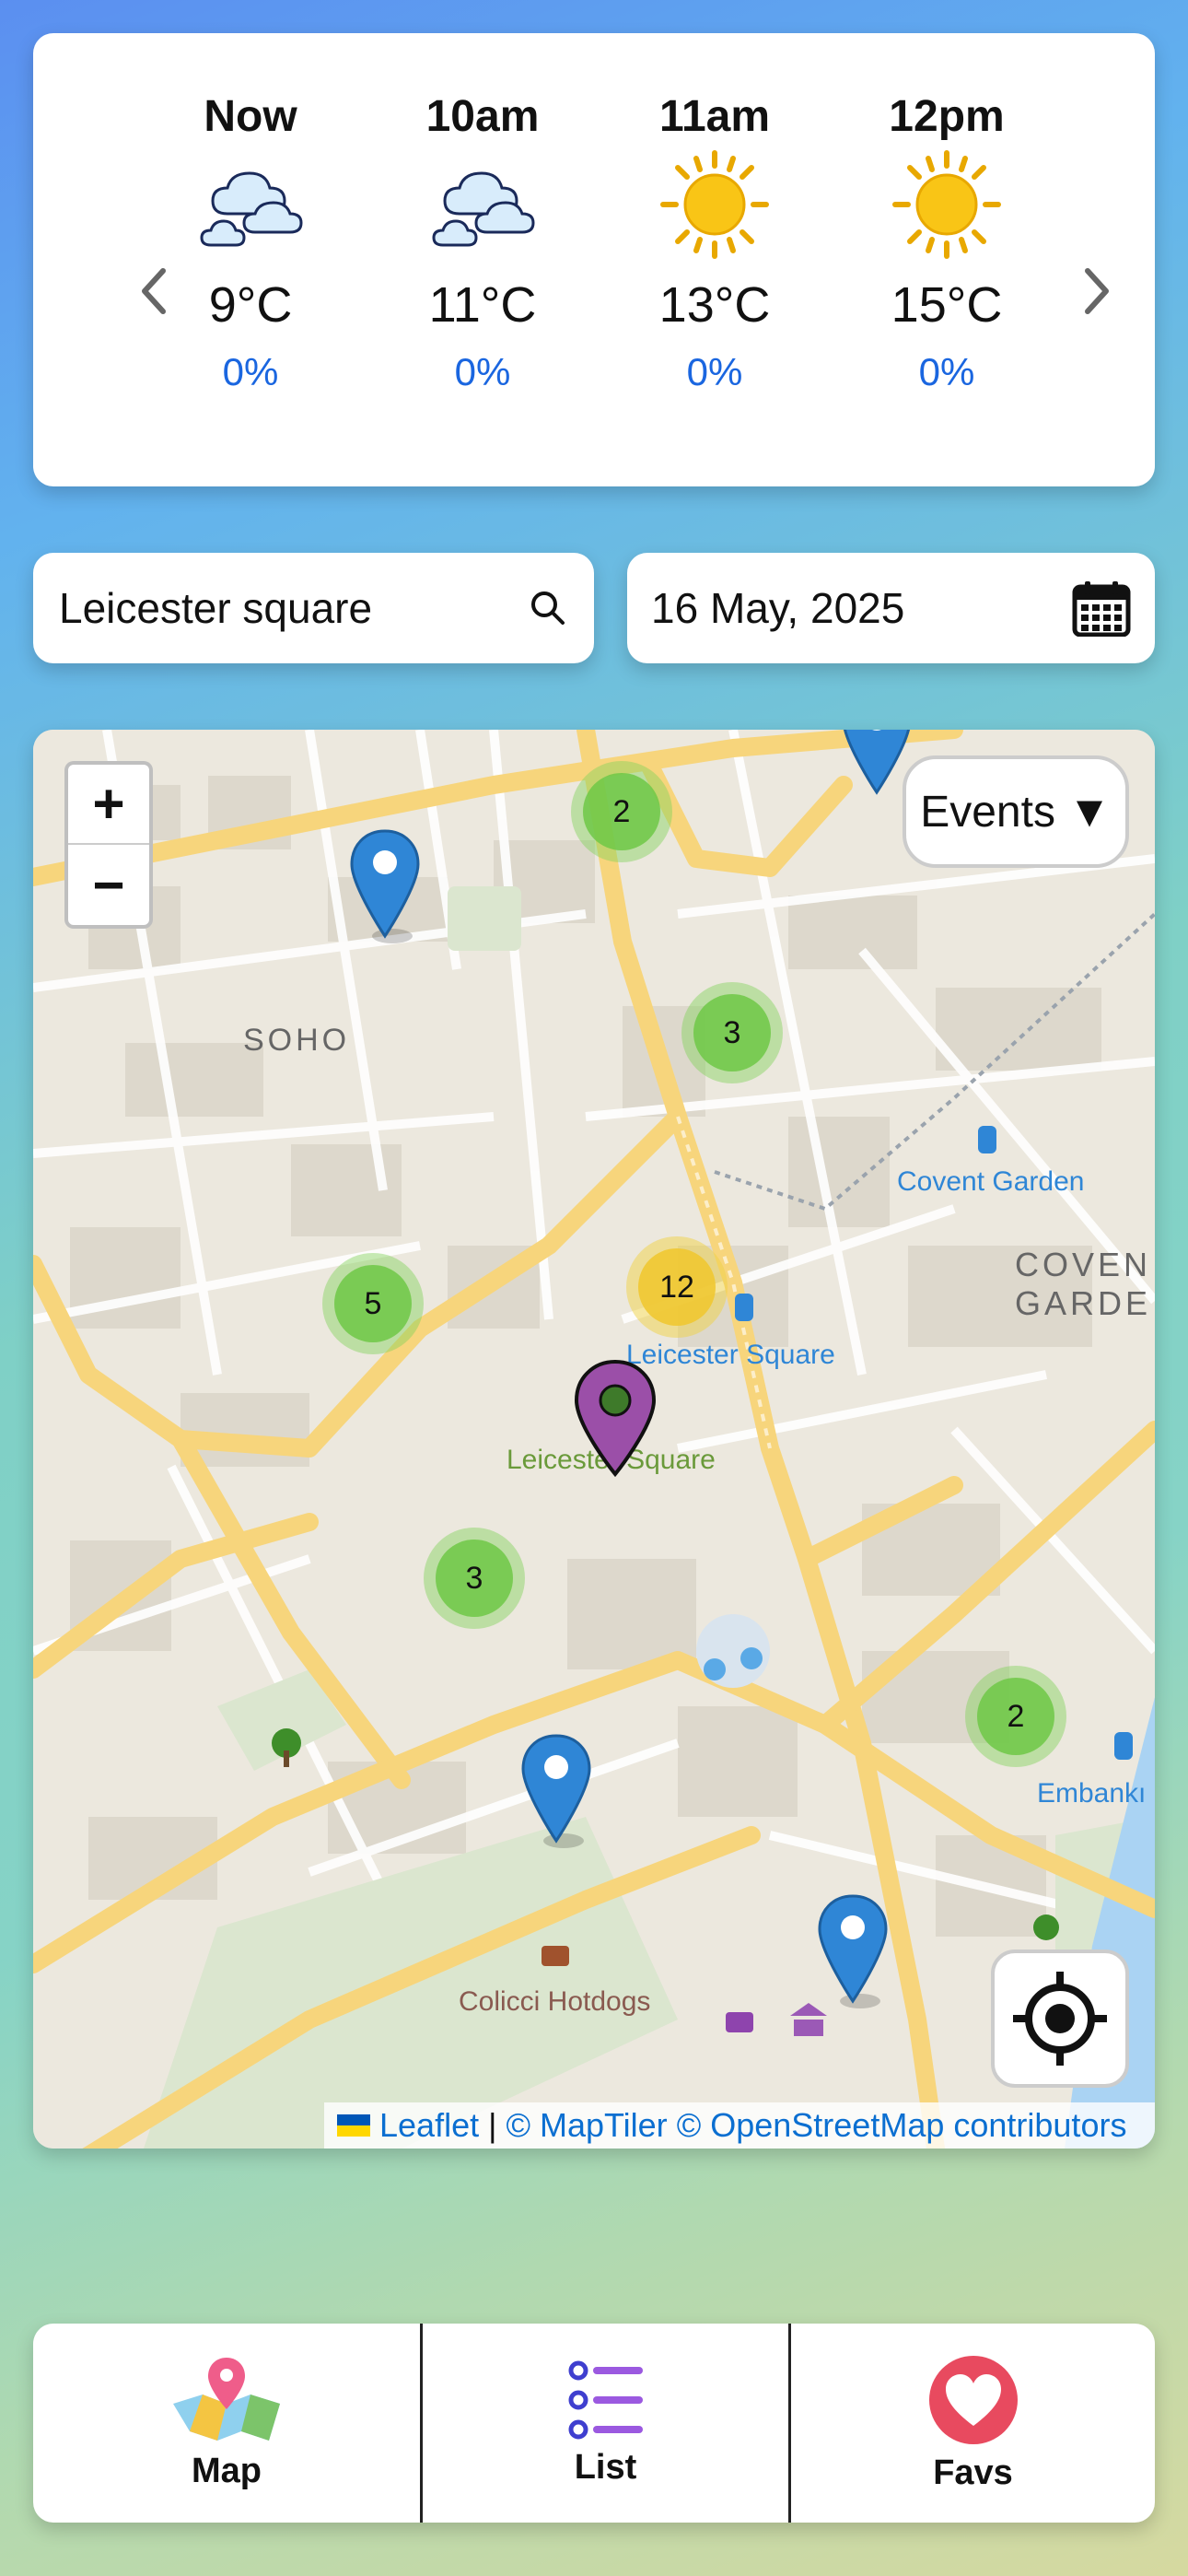  Describe the element at coordinates (1101, 608) in the screenshot. I see `calendar-icon` at that location.